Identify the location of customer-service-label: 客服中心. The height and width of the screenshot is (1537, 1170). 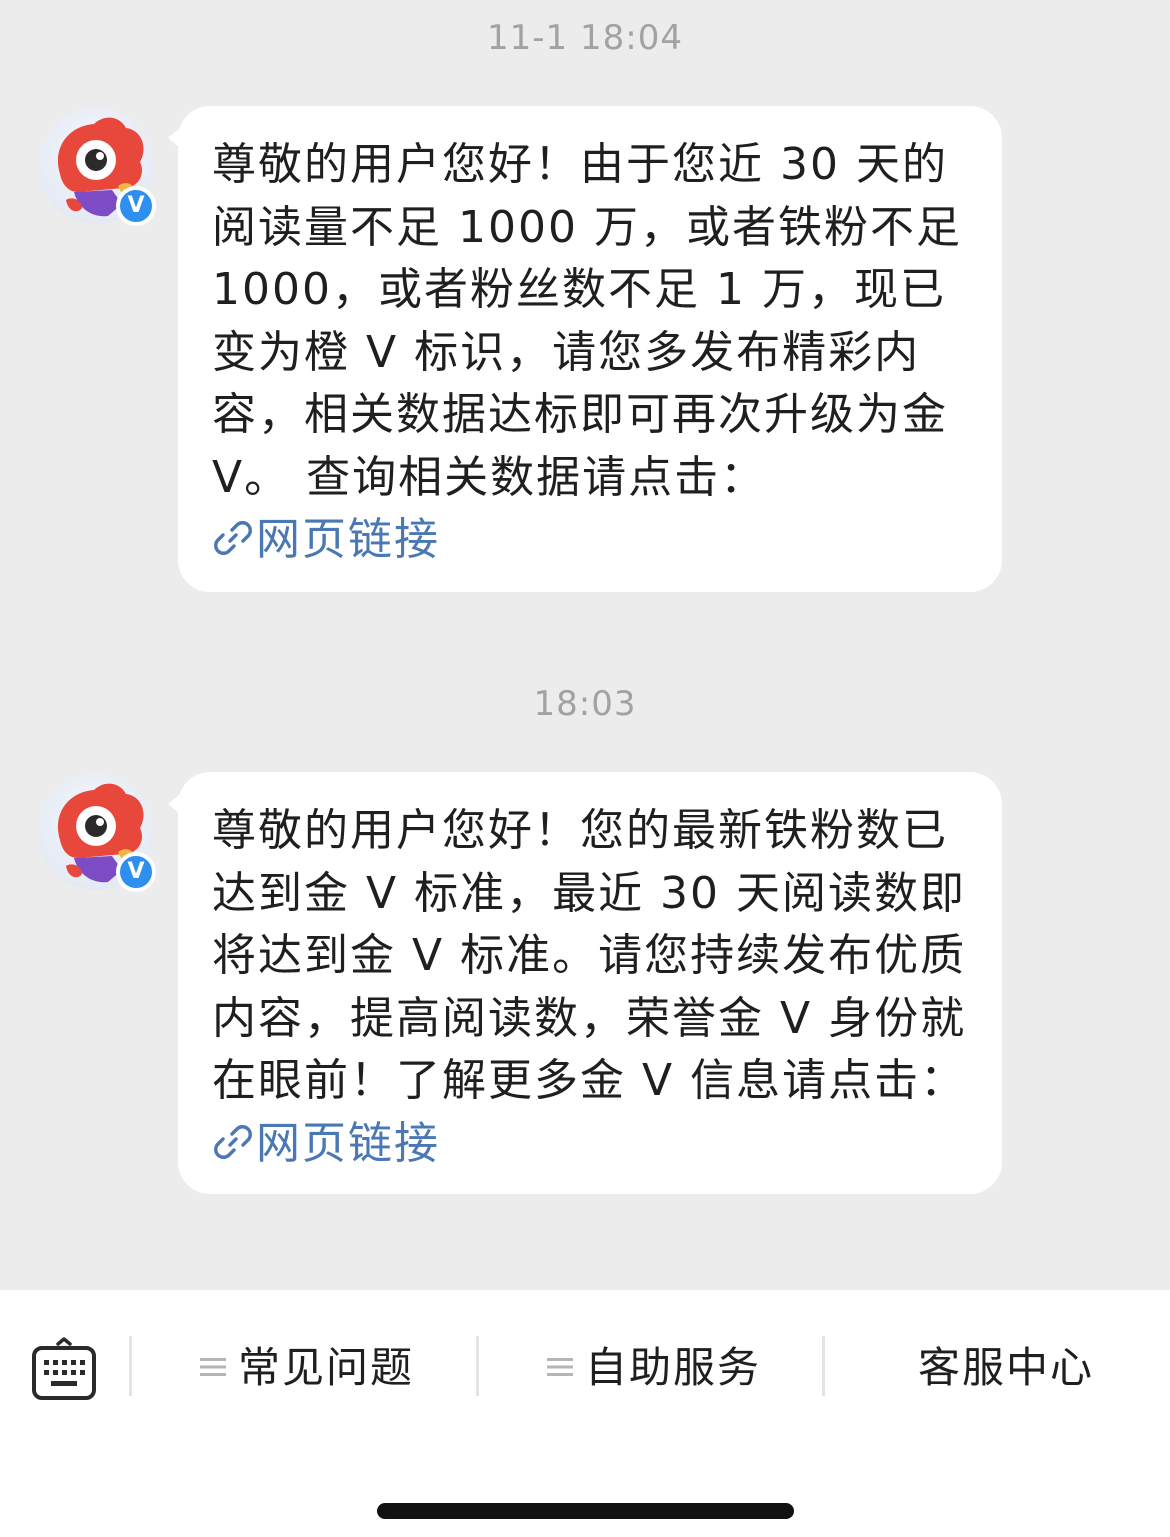
(1006, 1367).